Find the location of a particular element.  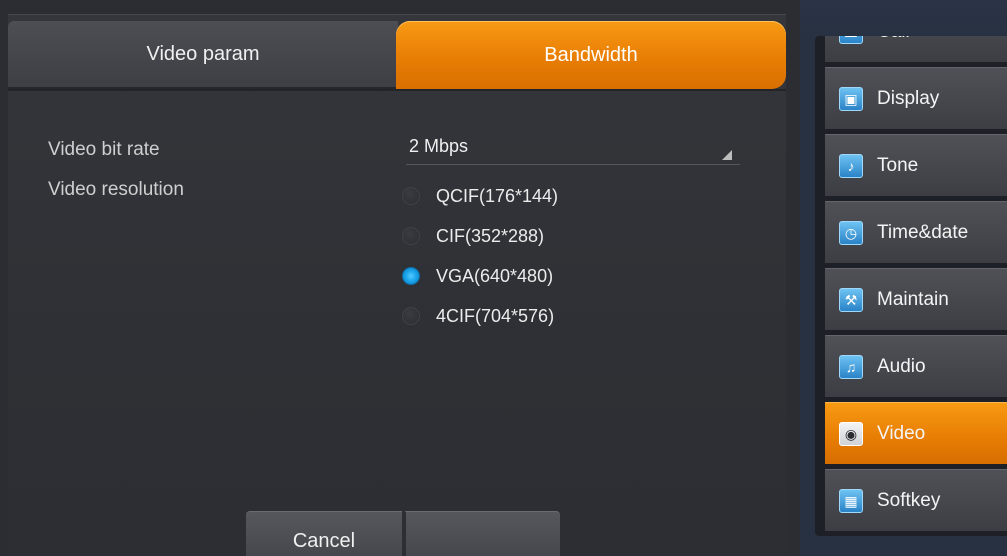

sidebar-item-label: Time&date is located at coordinates (923, 232).